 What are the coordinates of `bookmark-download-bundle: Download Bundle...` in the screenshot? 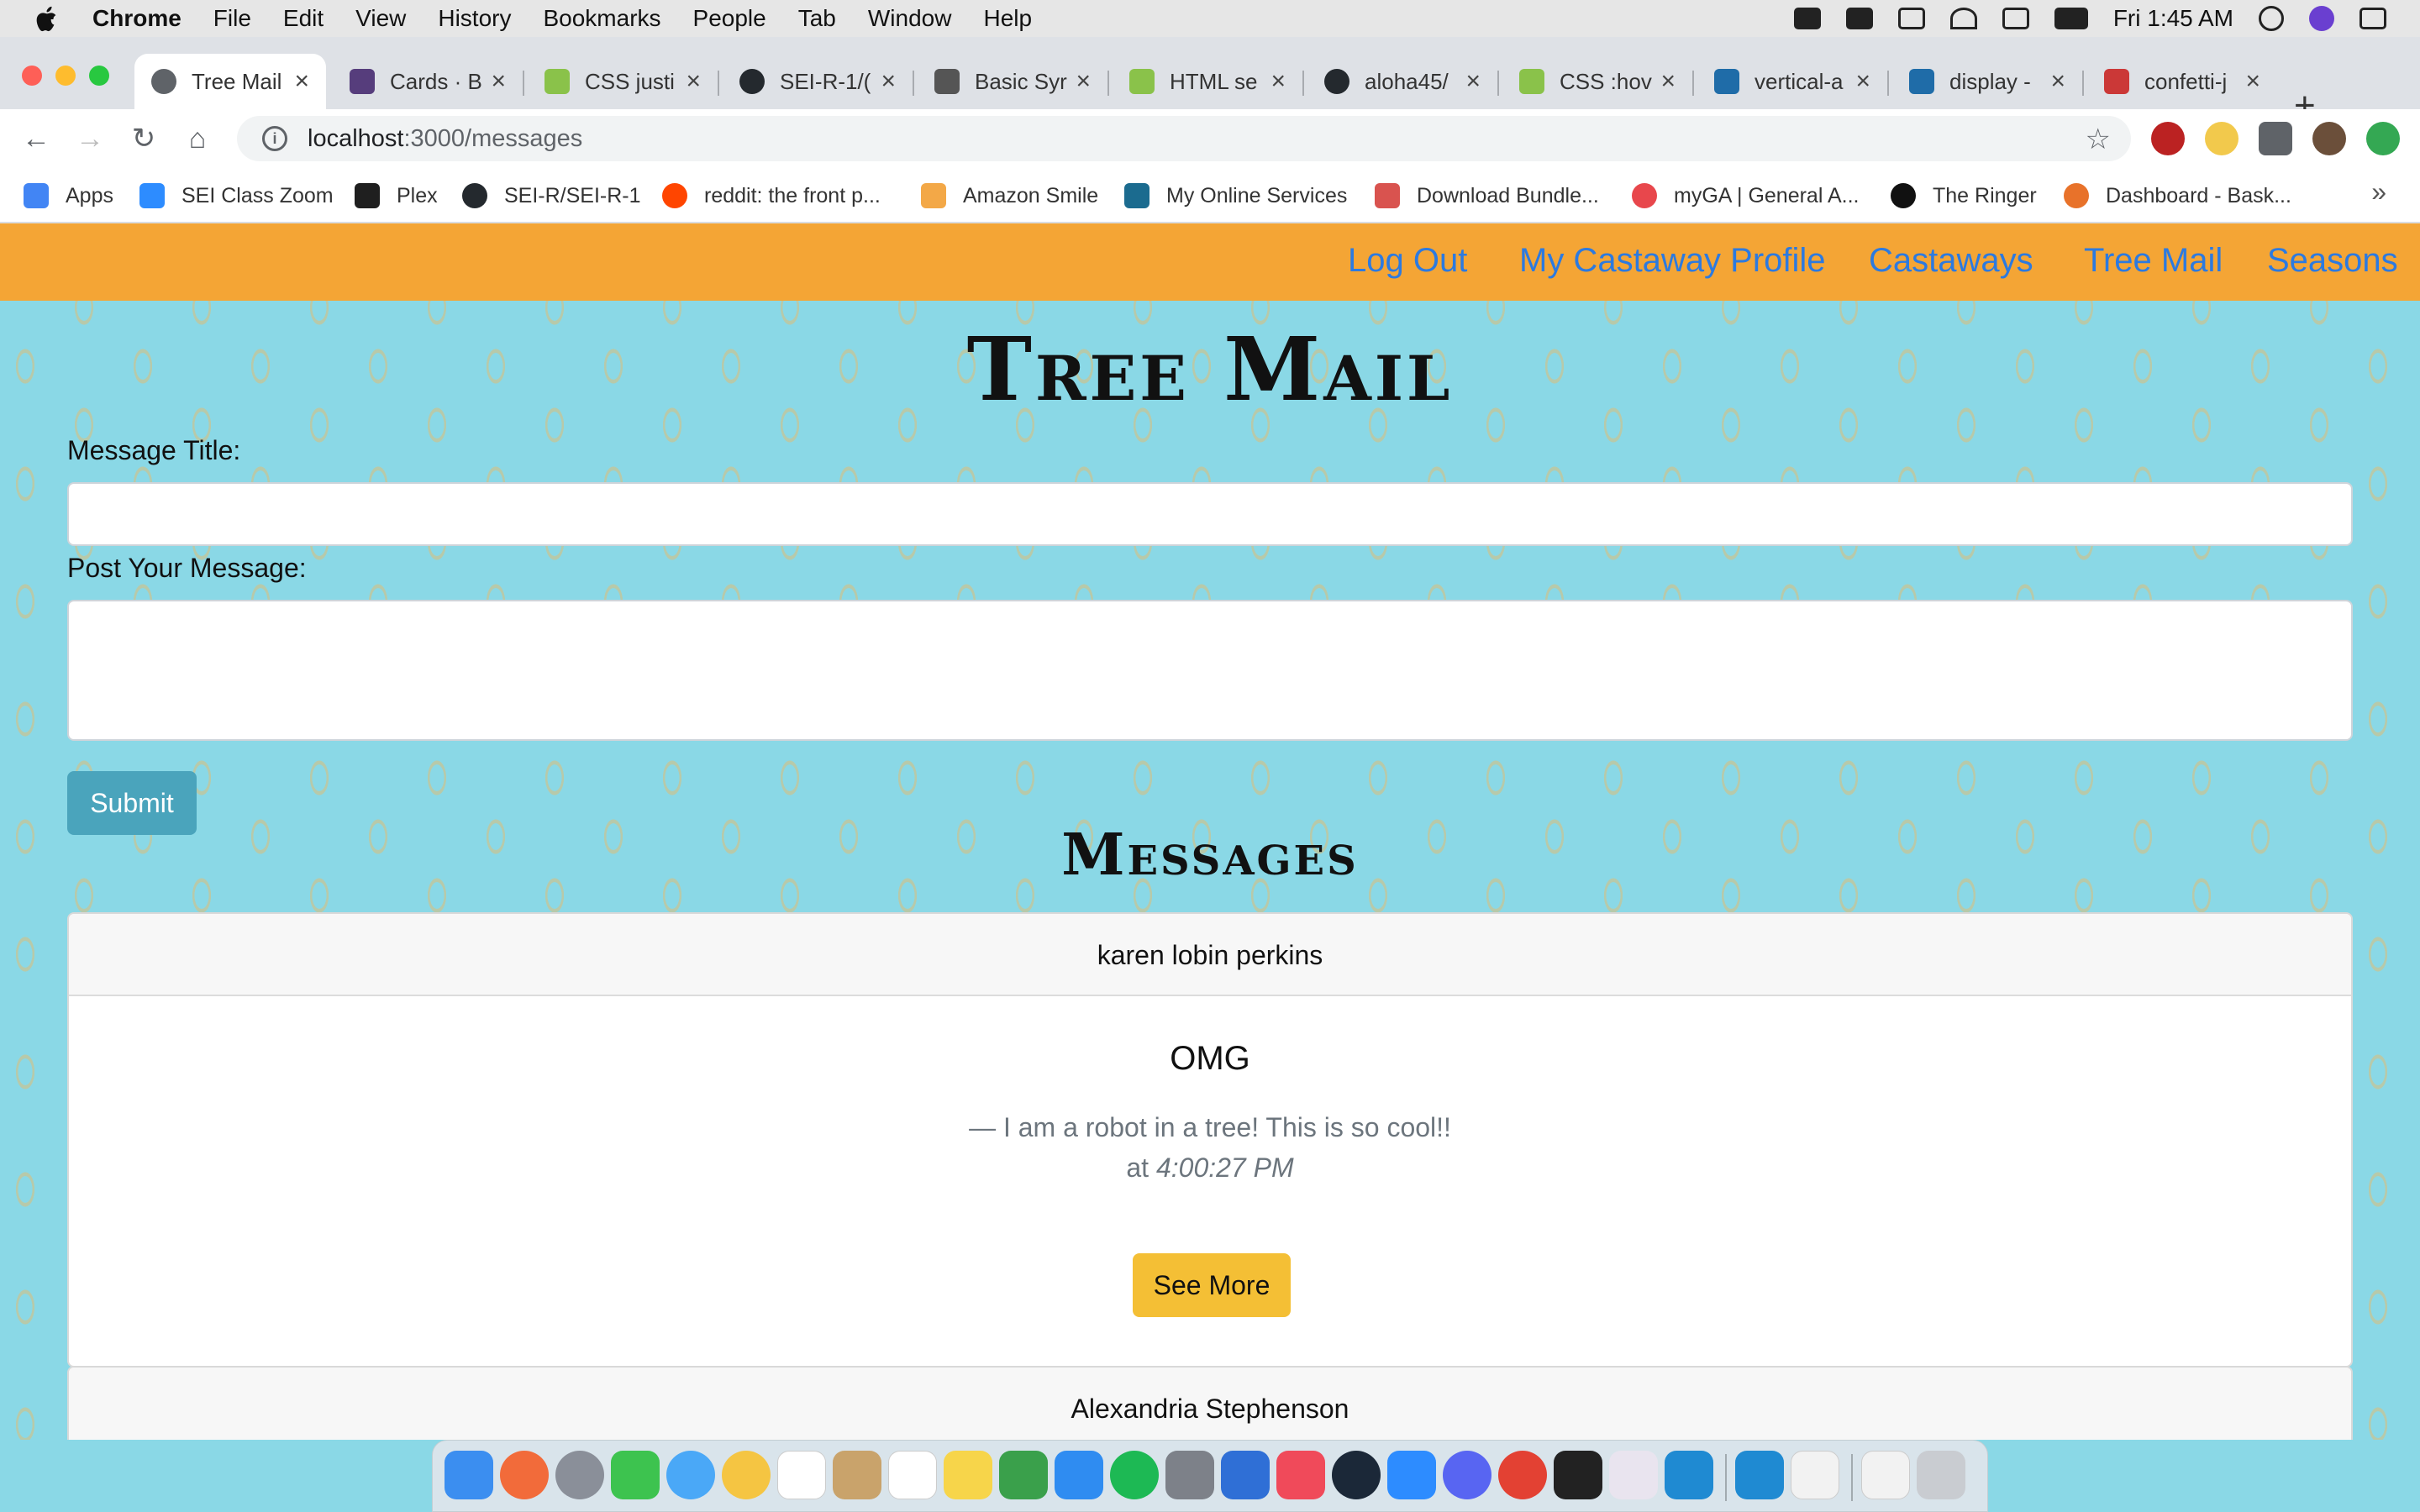 It's located at (1487, 196).